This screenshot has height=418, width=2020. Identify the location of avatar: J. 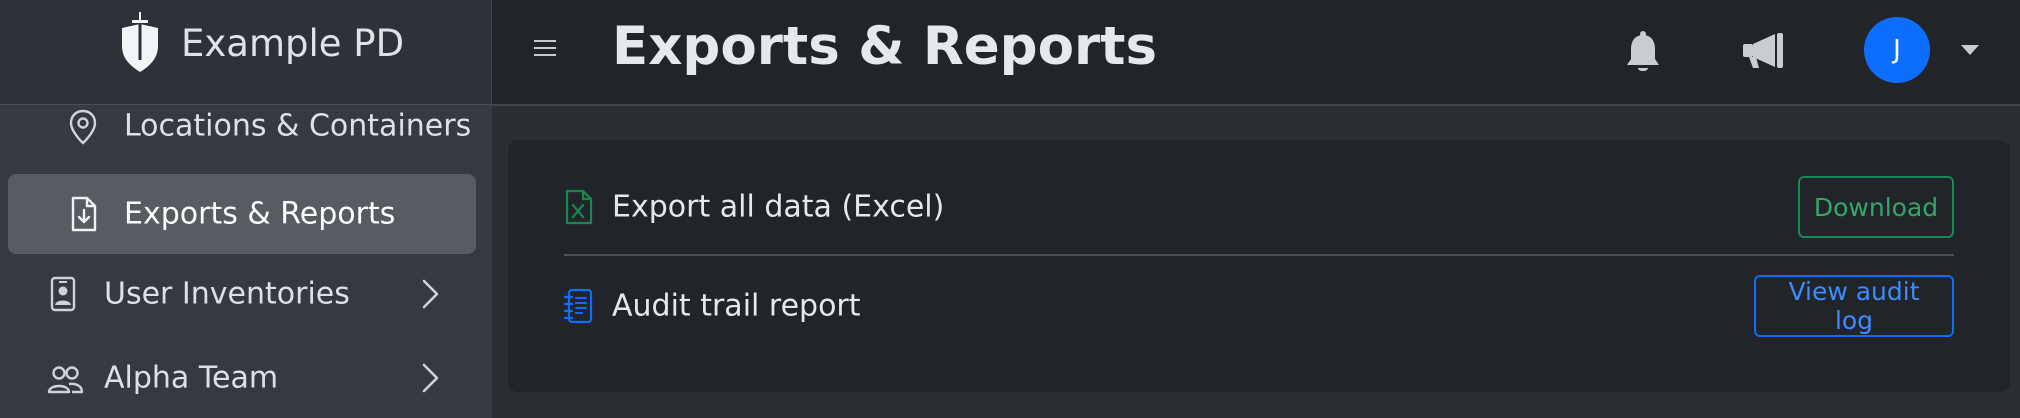
(1897, 50).